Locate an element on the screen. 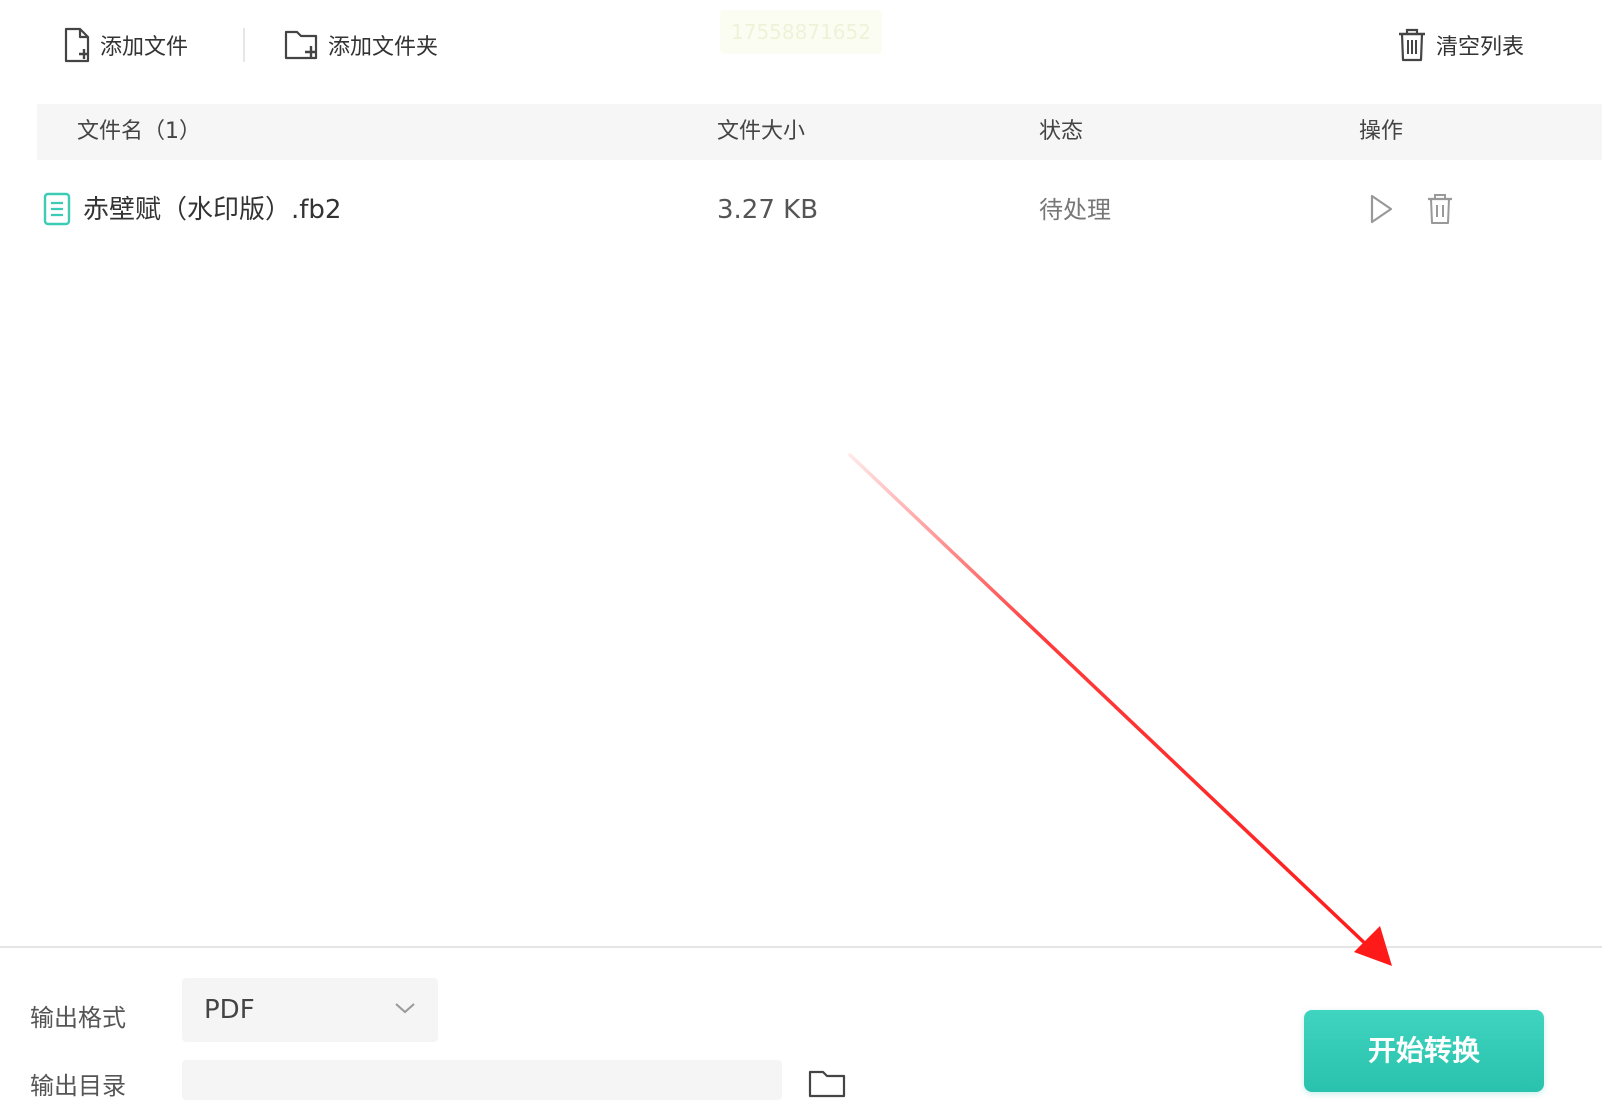  header-actions: 操作 is located at coordinates (1381, 131).